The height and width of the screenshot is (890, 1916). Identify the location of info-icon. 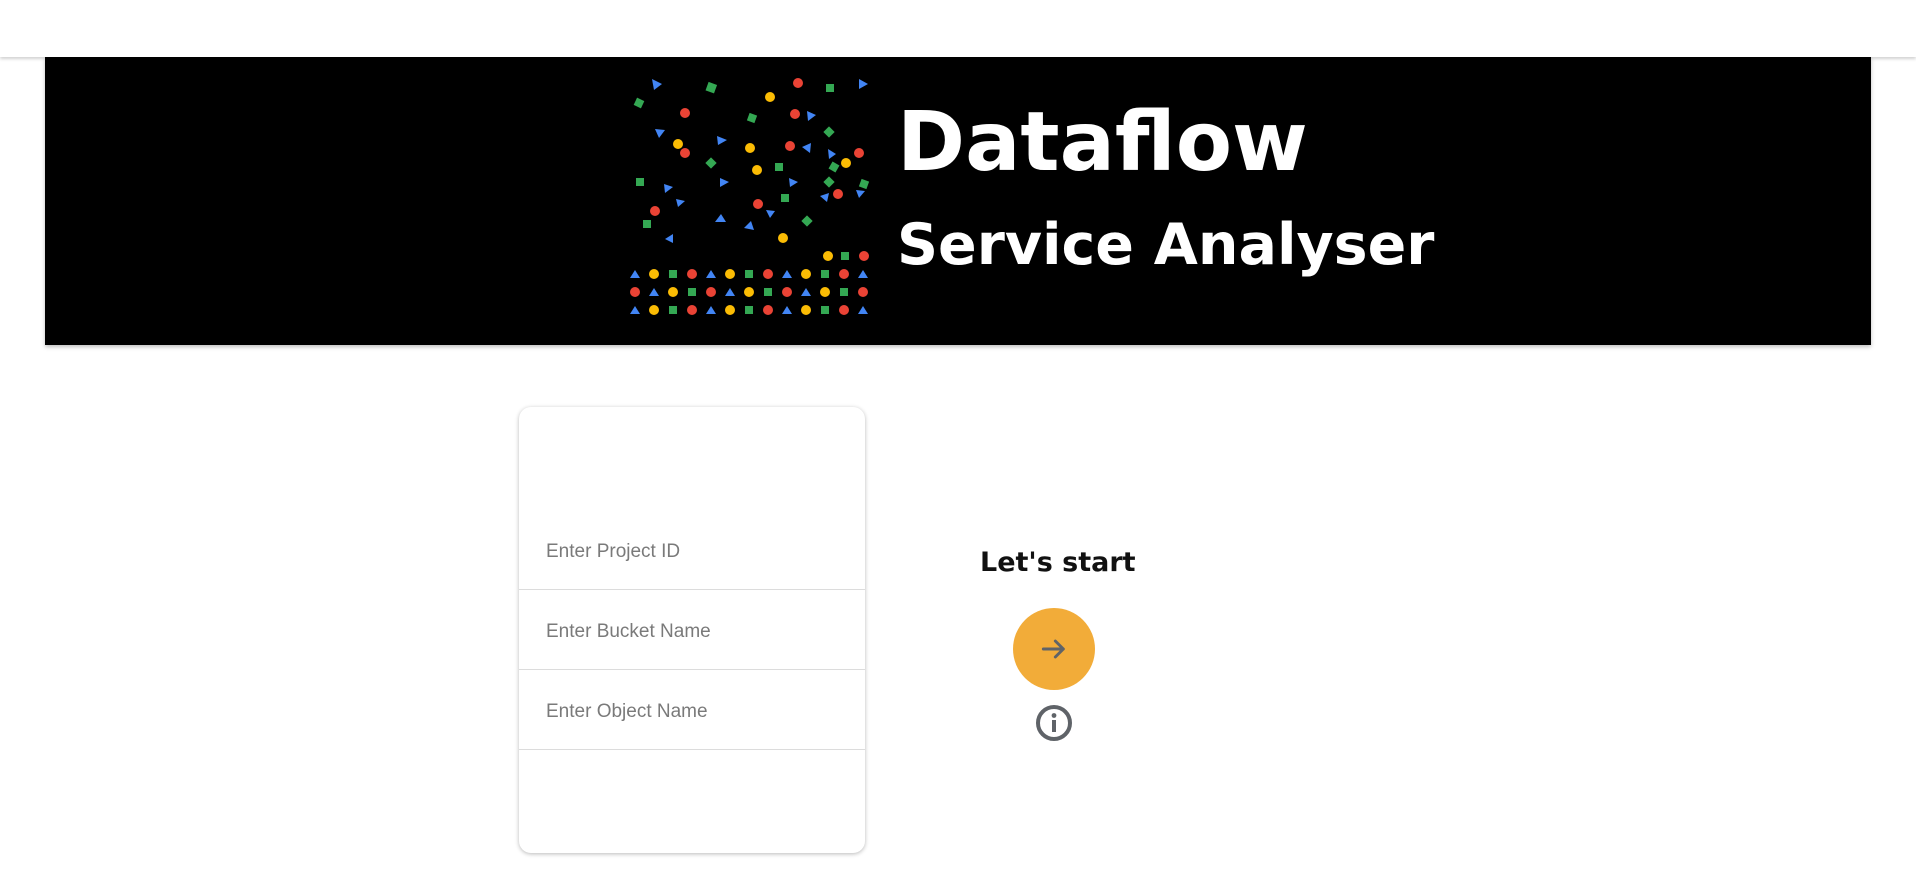
(1054, 723).